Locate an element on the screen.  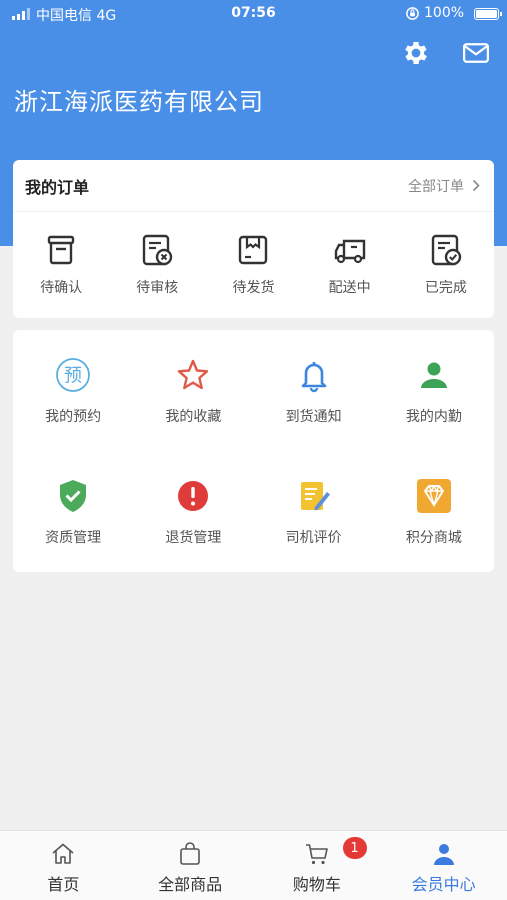
service-label: 我的预约 is located at coordinates (73, 416).